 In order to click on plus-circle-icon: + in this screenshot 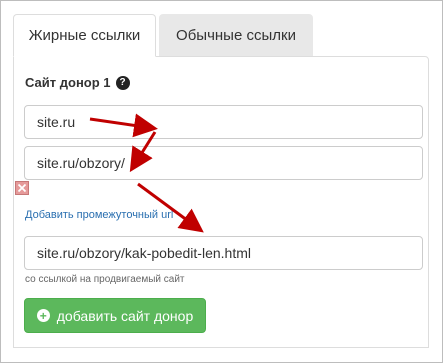, I will do `click(43, 315)`.